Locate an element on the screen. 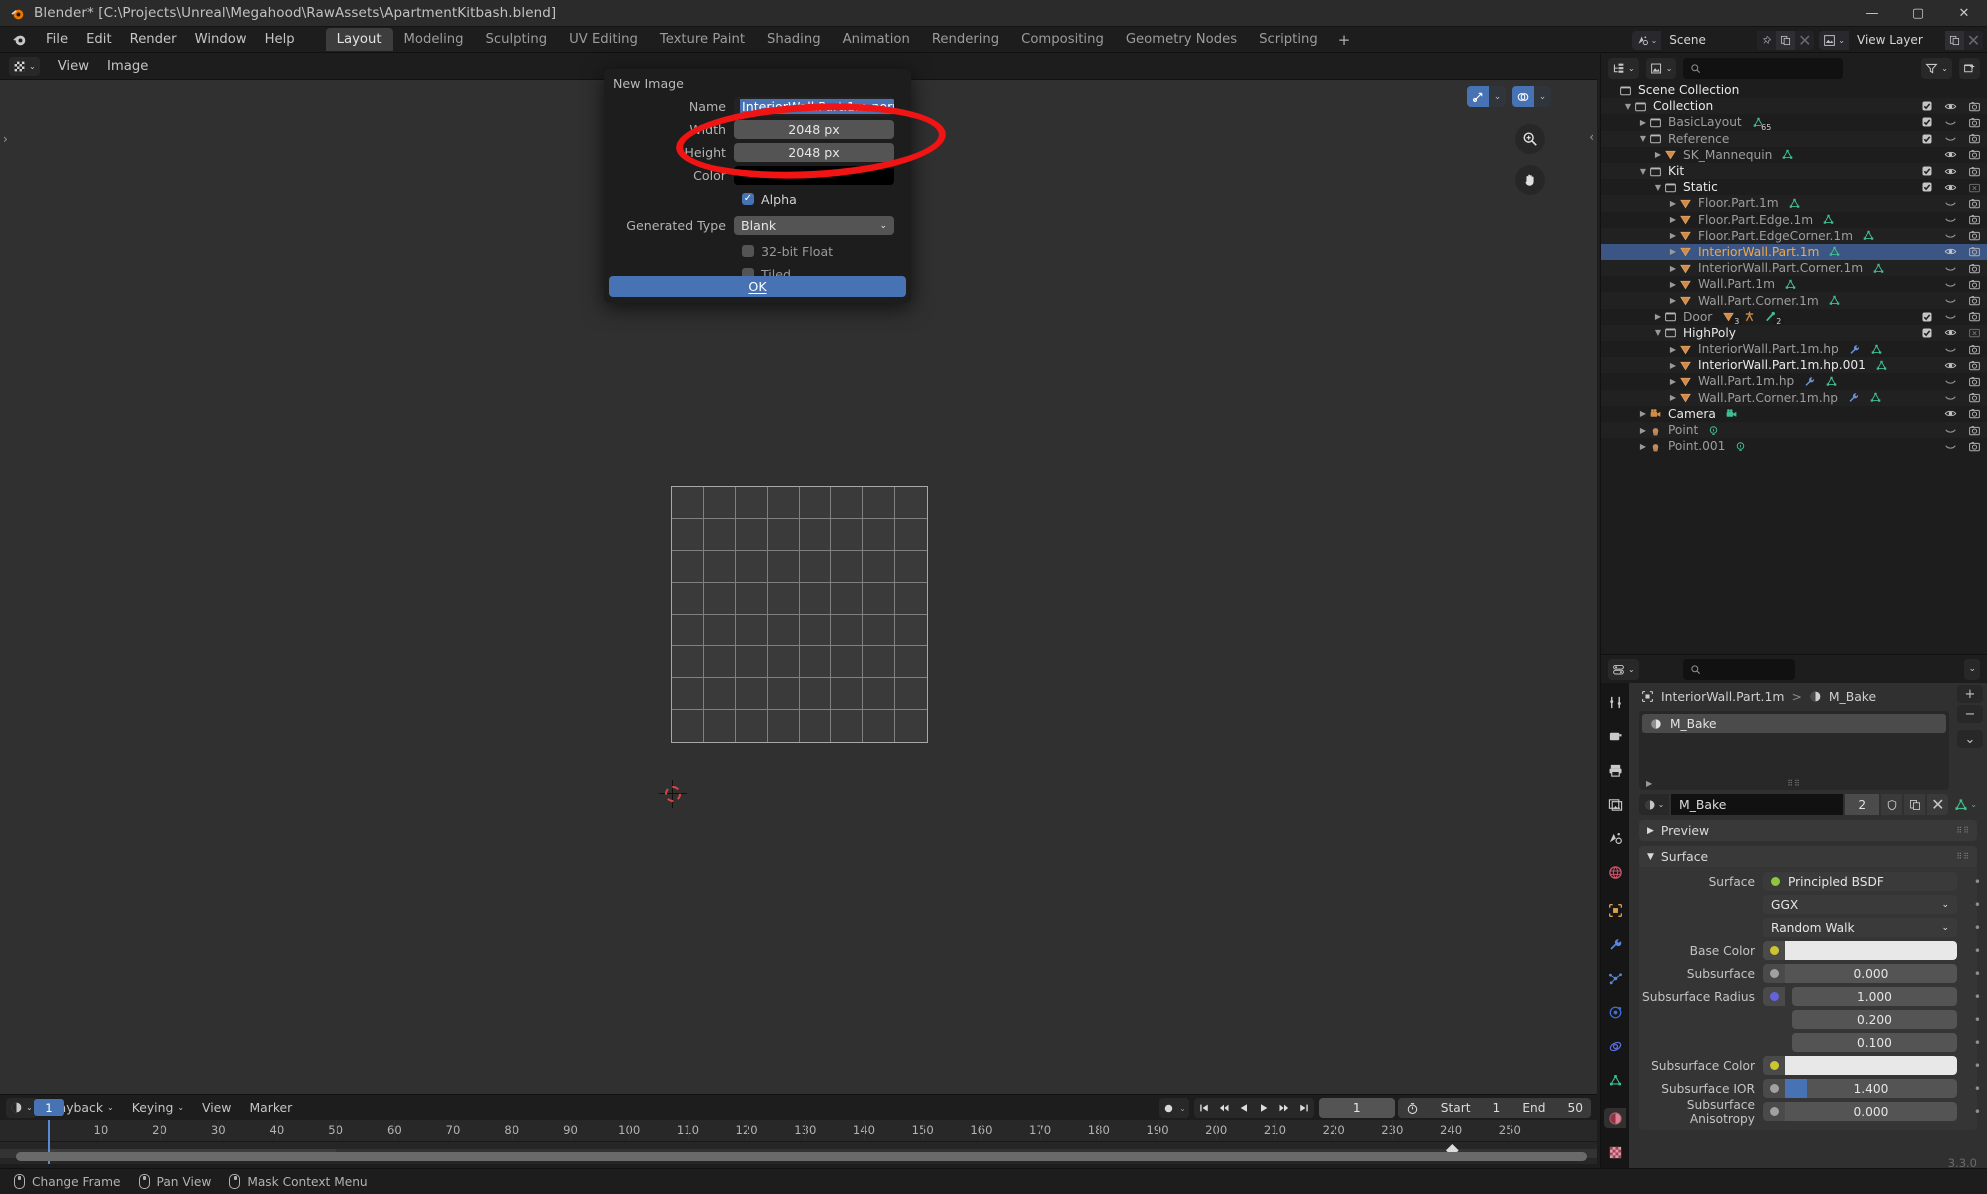 This screenshot has height=1194, width=1987. outliner-item-label: Floor.Part.1m is located at coordinates (1738, 203).